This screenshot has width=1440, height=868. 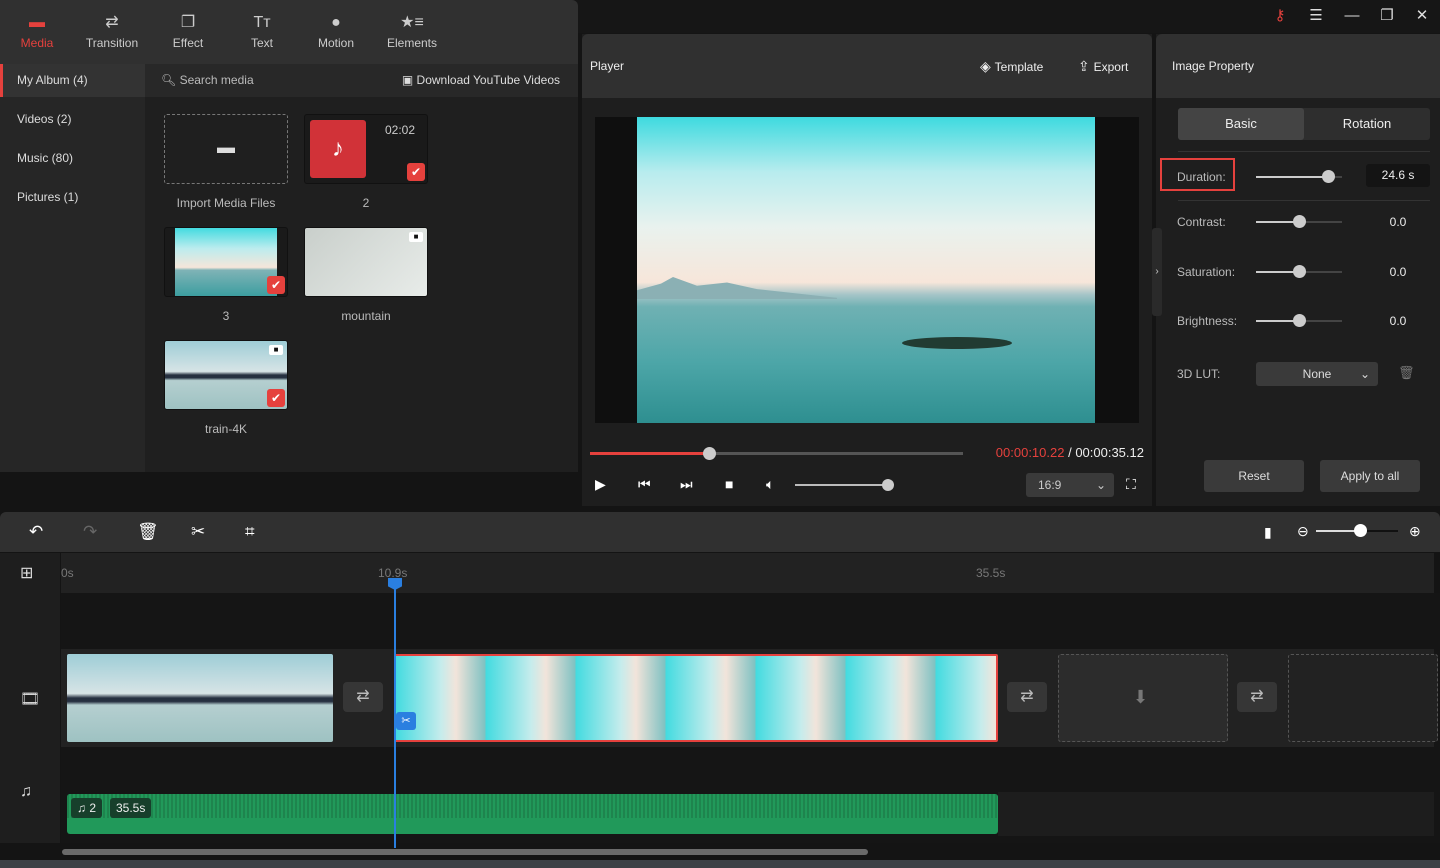 What do you see at coordinates (1268, 532) in the screenshot?
I see `fit-timeline-icon: ▮` at bounding box center [1268, 532].